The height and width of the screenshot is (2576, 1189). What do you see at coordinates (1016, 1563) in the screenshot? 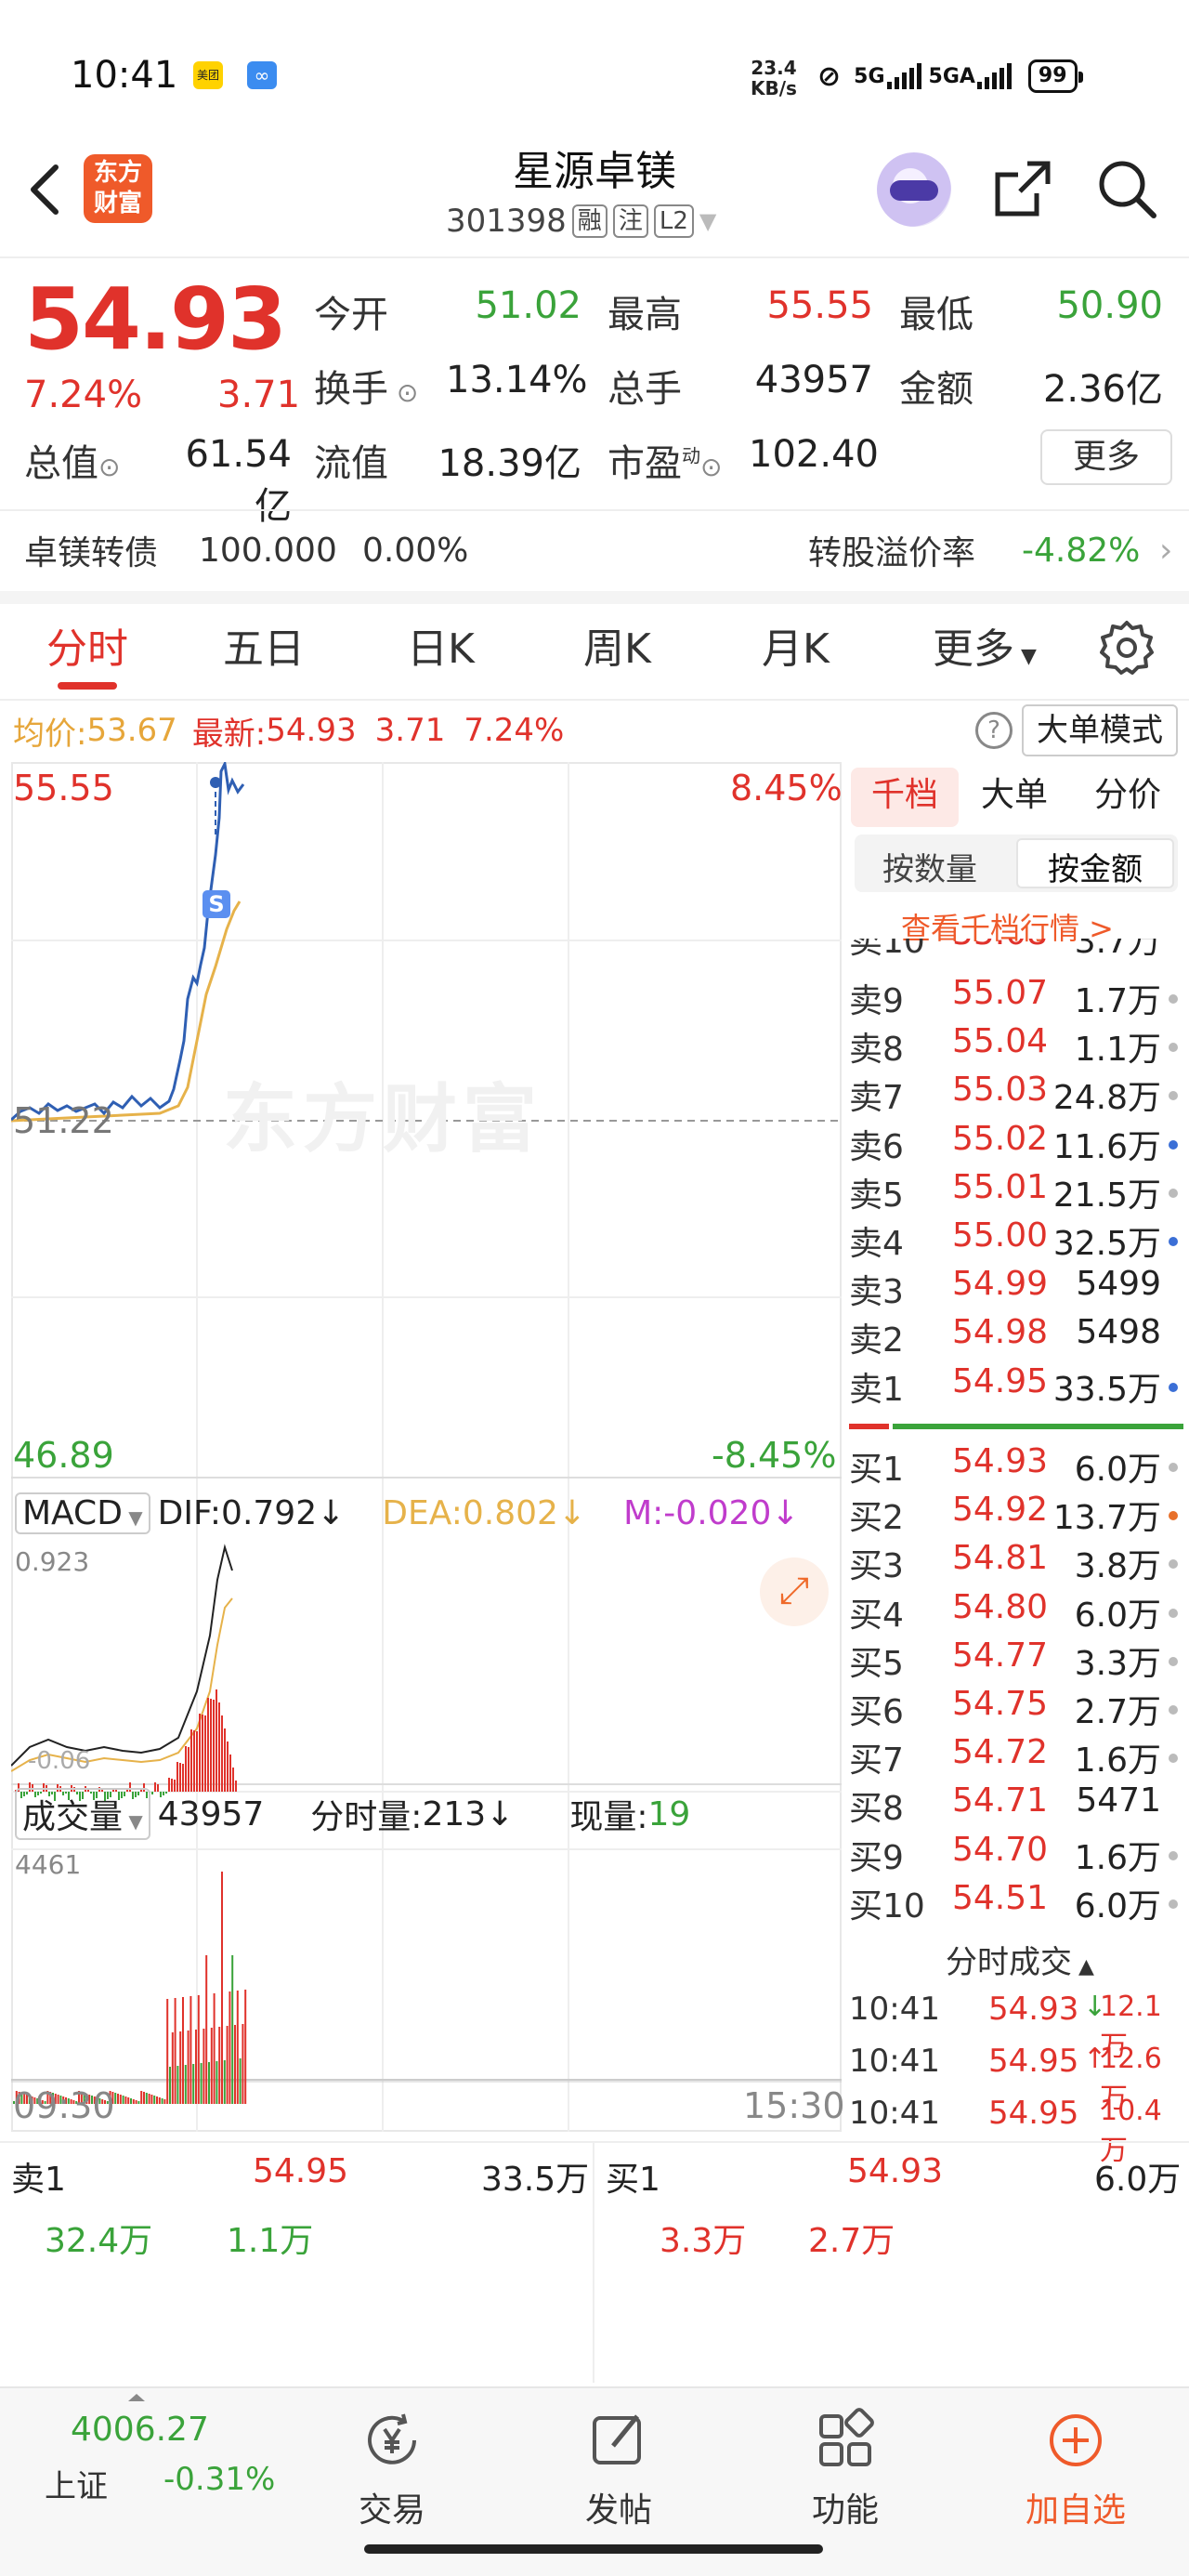
I see `bid-row: 买3 54.81 3.8万` at bounding box center [1016, 1563].